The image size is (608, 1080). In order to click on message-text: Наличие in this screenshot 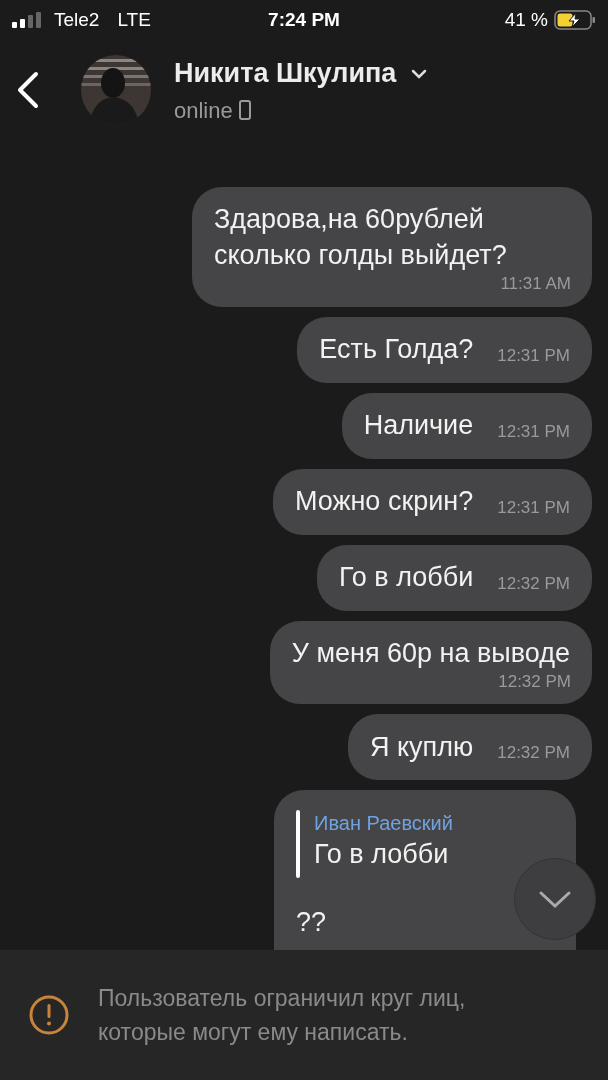, I will do `click(418, 426)`.